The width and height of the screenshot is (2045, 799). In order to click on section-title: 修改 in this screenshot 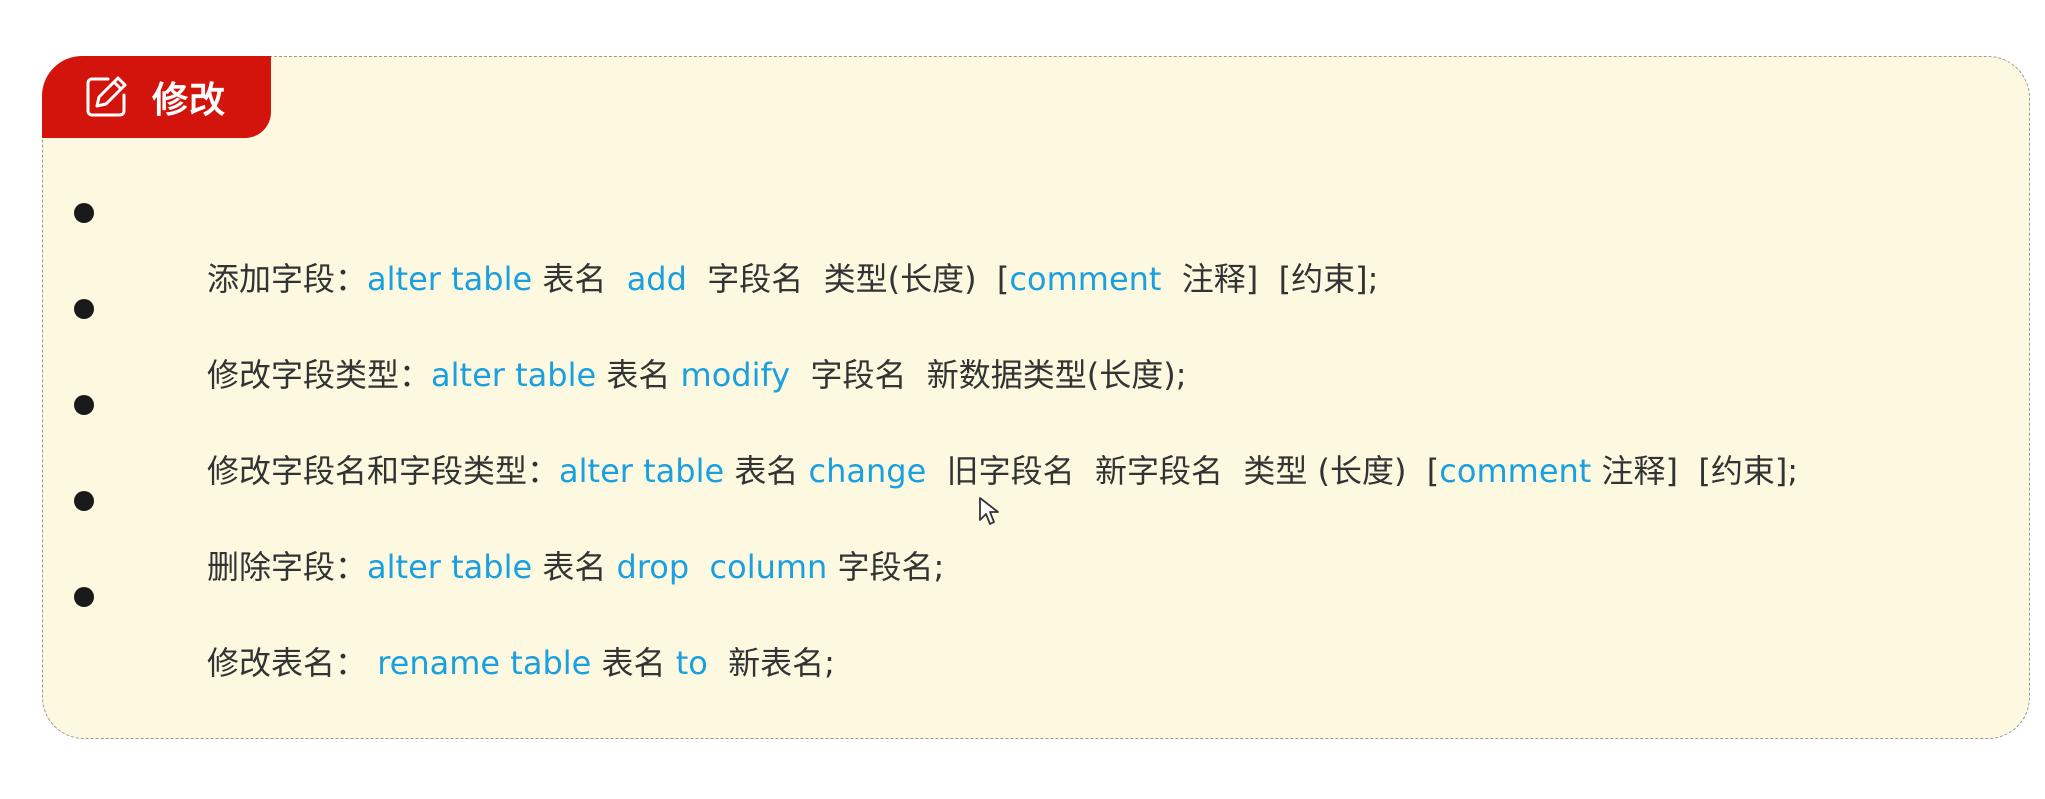, I will do `click(189, 100)`.